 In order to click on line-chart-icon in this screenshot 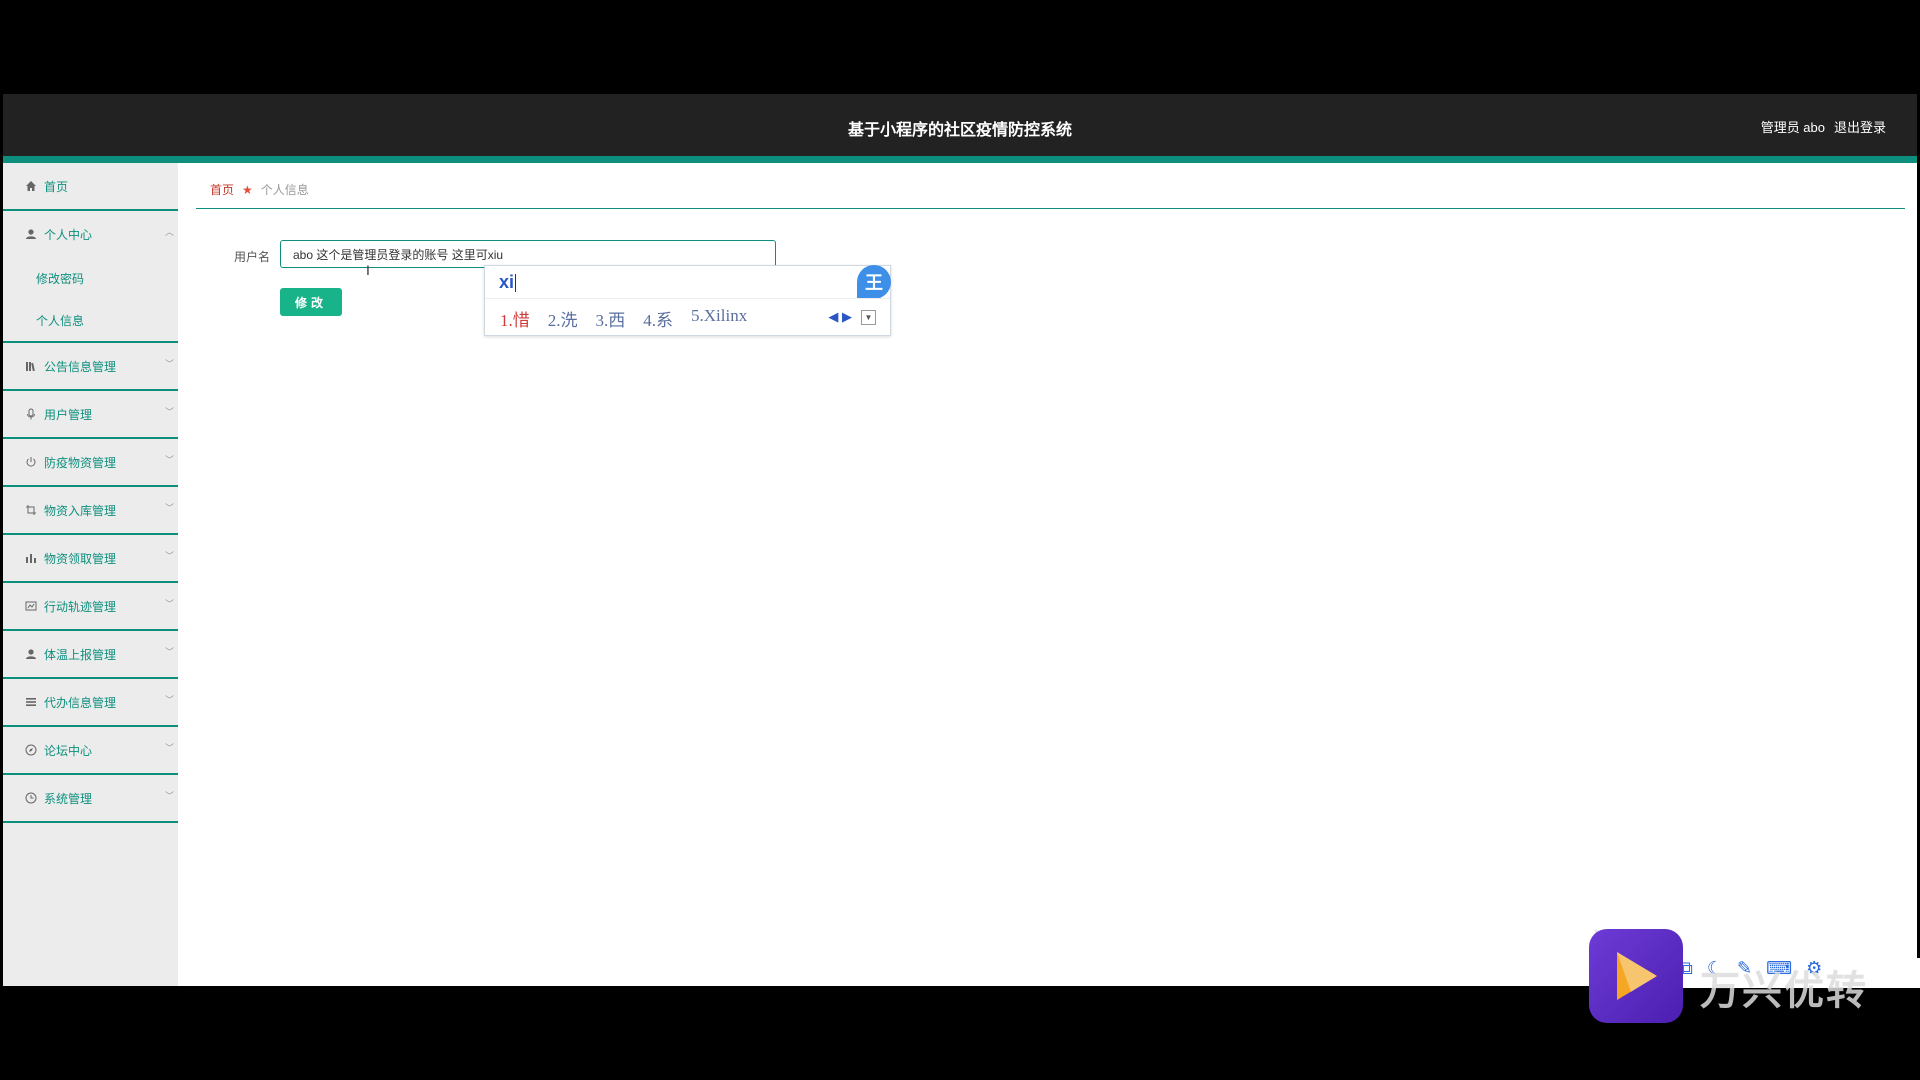, I will do `click(31, 606)`.